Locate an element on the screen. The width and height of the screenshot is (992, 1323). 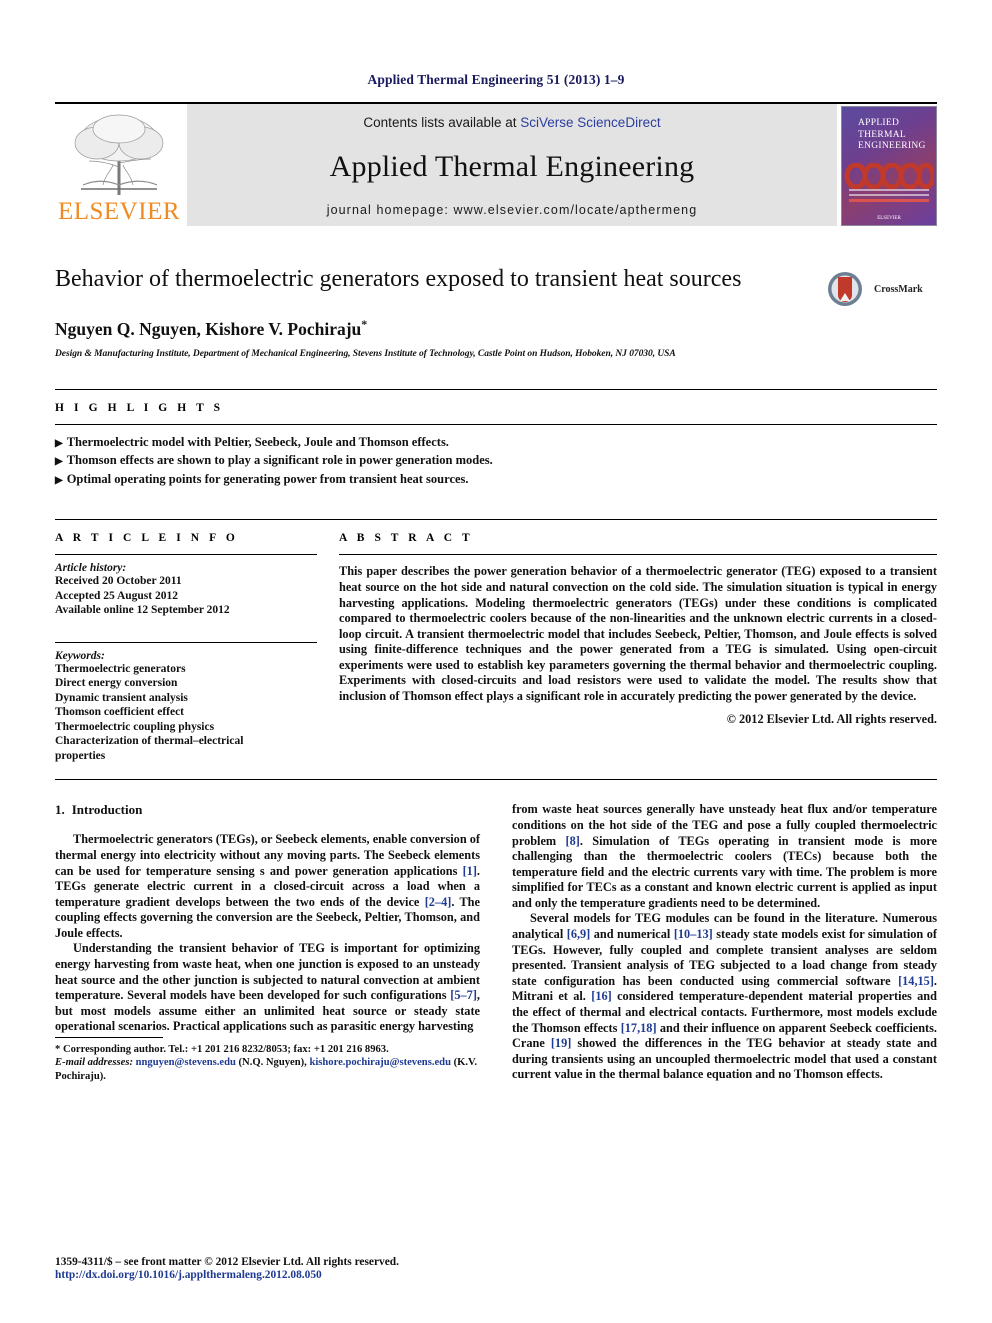
email-owner-1: (N.Q. Nguyen), is located at coordinates (272, 1063).